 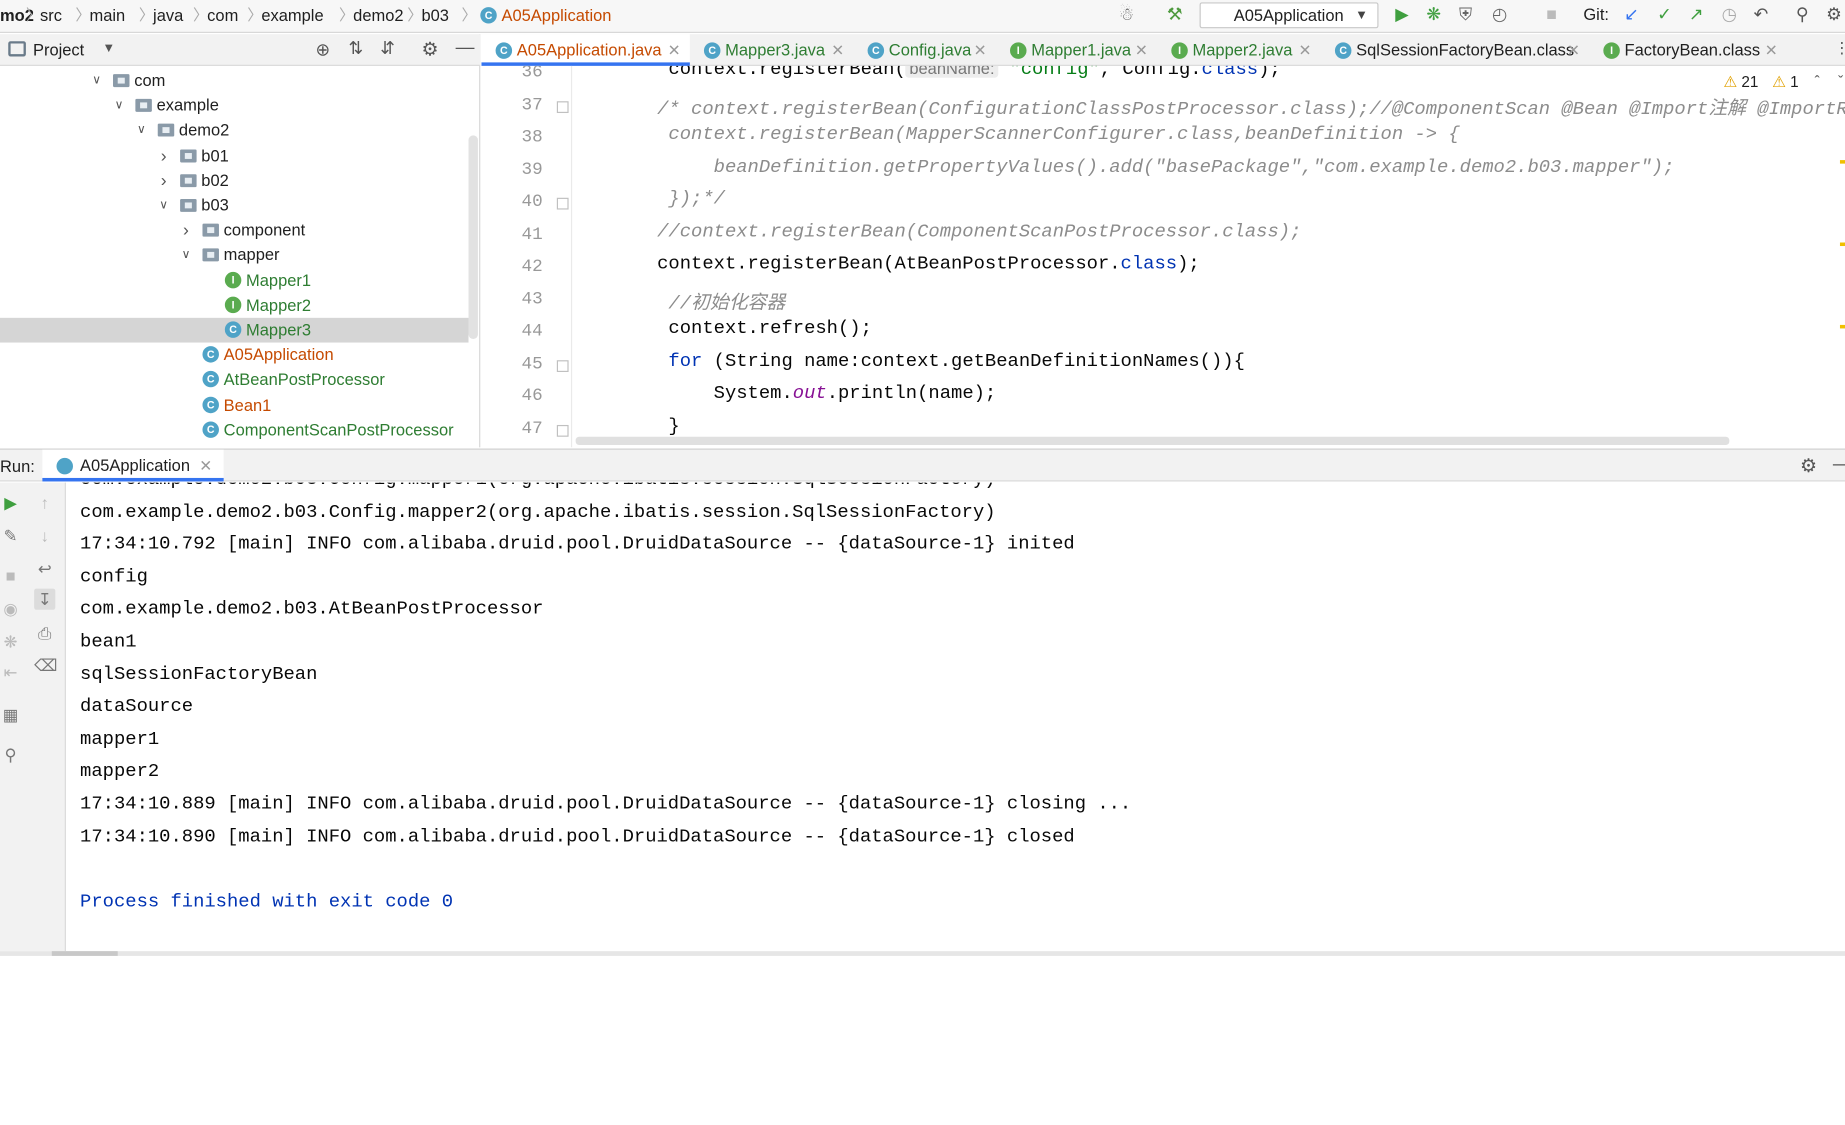 What do you see at coordinates (10, 714) in the screenshot?
I see `layout-icon: ▦` at bounding box center [10, 714].